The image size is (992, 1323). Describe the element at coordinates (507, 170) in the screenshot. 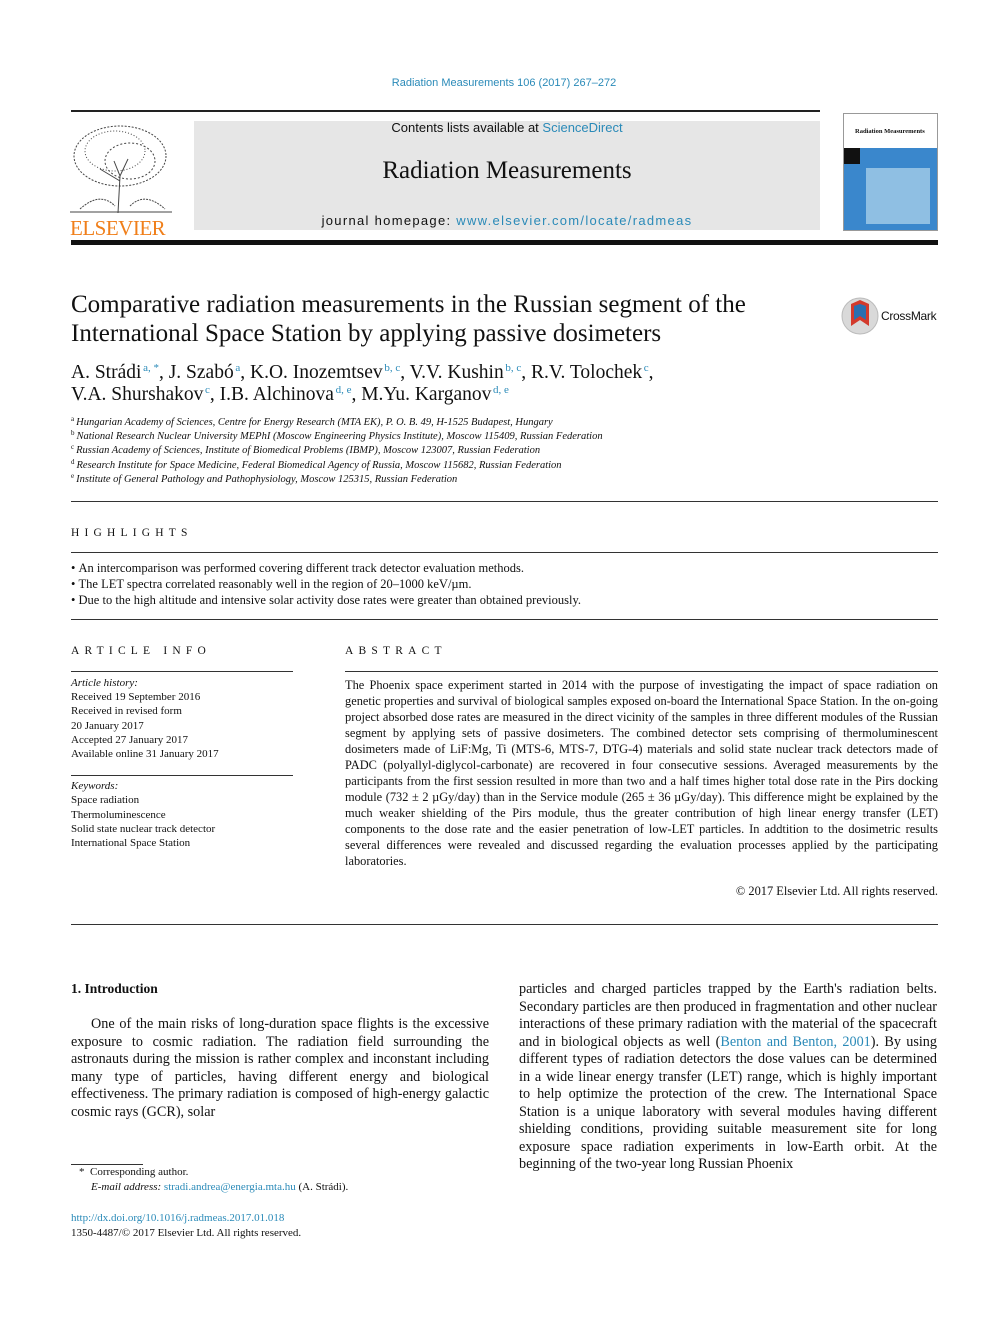

I see `journal-title: Radiation Measurements` at that location.